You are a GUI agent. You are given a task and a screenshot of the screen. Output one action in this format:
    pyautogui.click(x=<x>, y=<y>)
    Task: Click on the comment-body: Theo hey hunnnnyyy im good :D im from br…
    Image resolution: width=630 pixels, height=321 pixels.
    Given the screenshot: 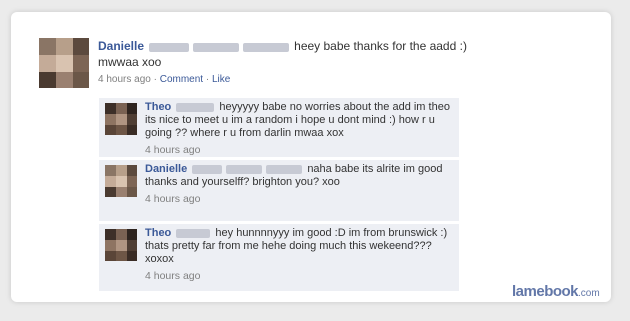 What is the action you would take?
    pyautogui.click(x=299, y=255)
    